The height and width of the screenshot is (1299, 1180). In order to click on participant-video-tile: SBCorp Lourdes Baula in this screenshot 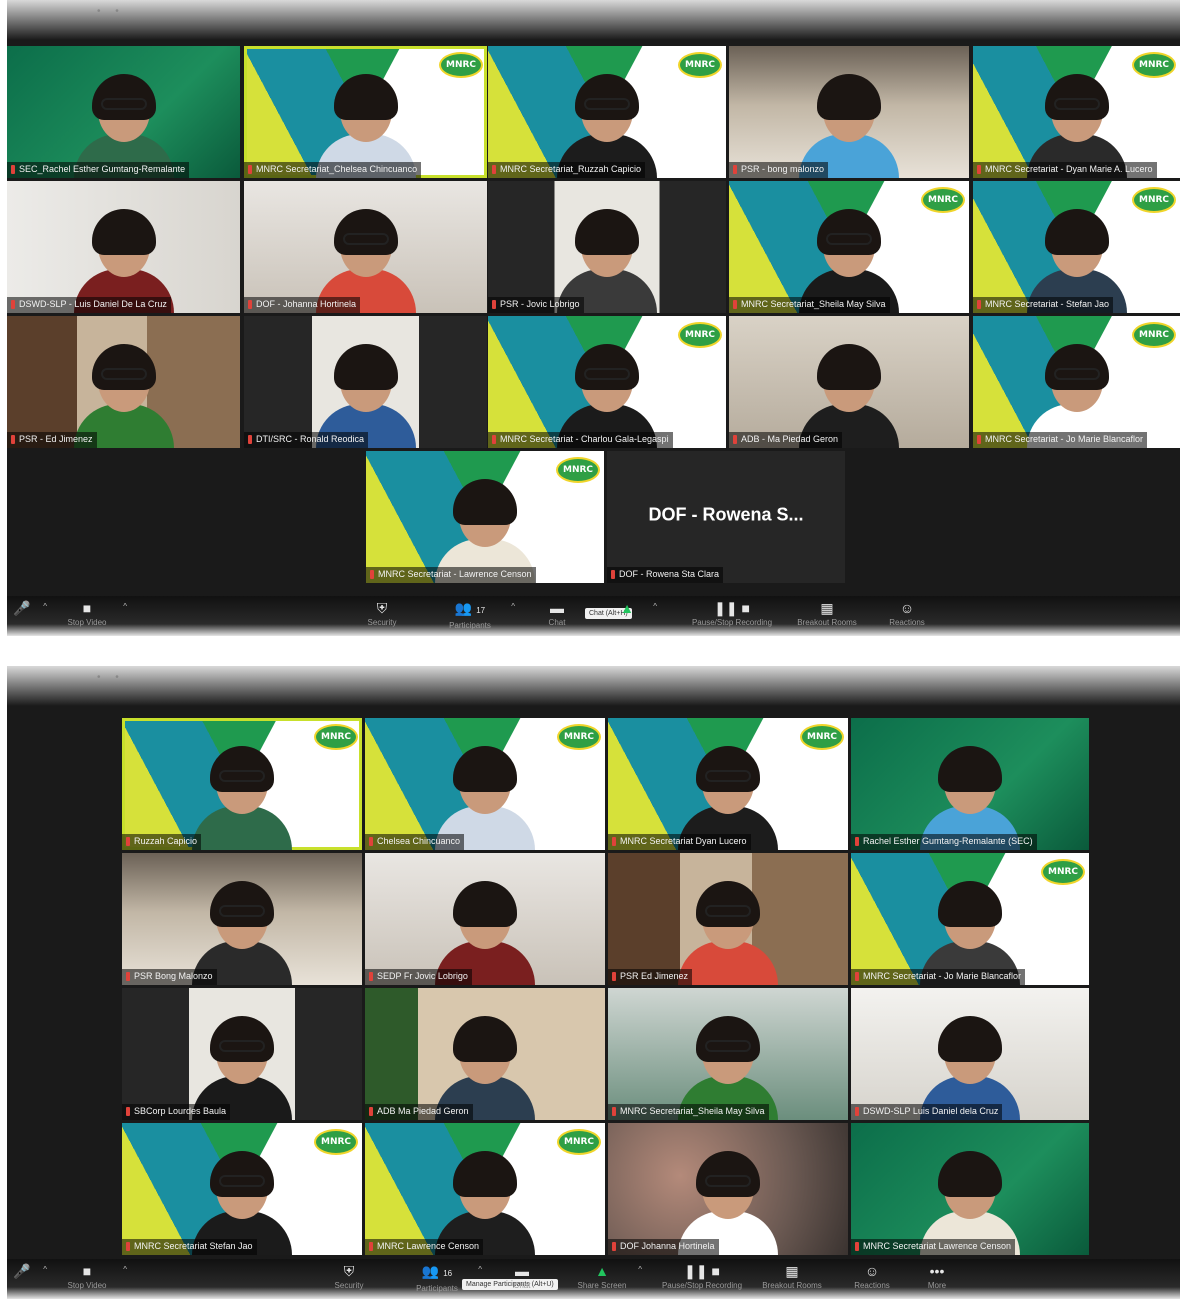, I will do `click(242, 1054)`.